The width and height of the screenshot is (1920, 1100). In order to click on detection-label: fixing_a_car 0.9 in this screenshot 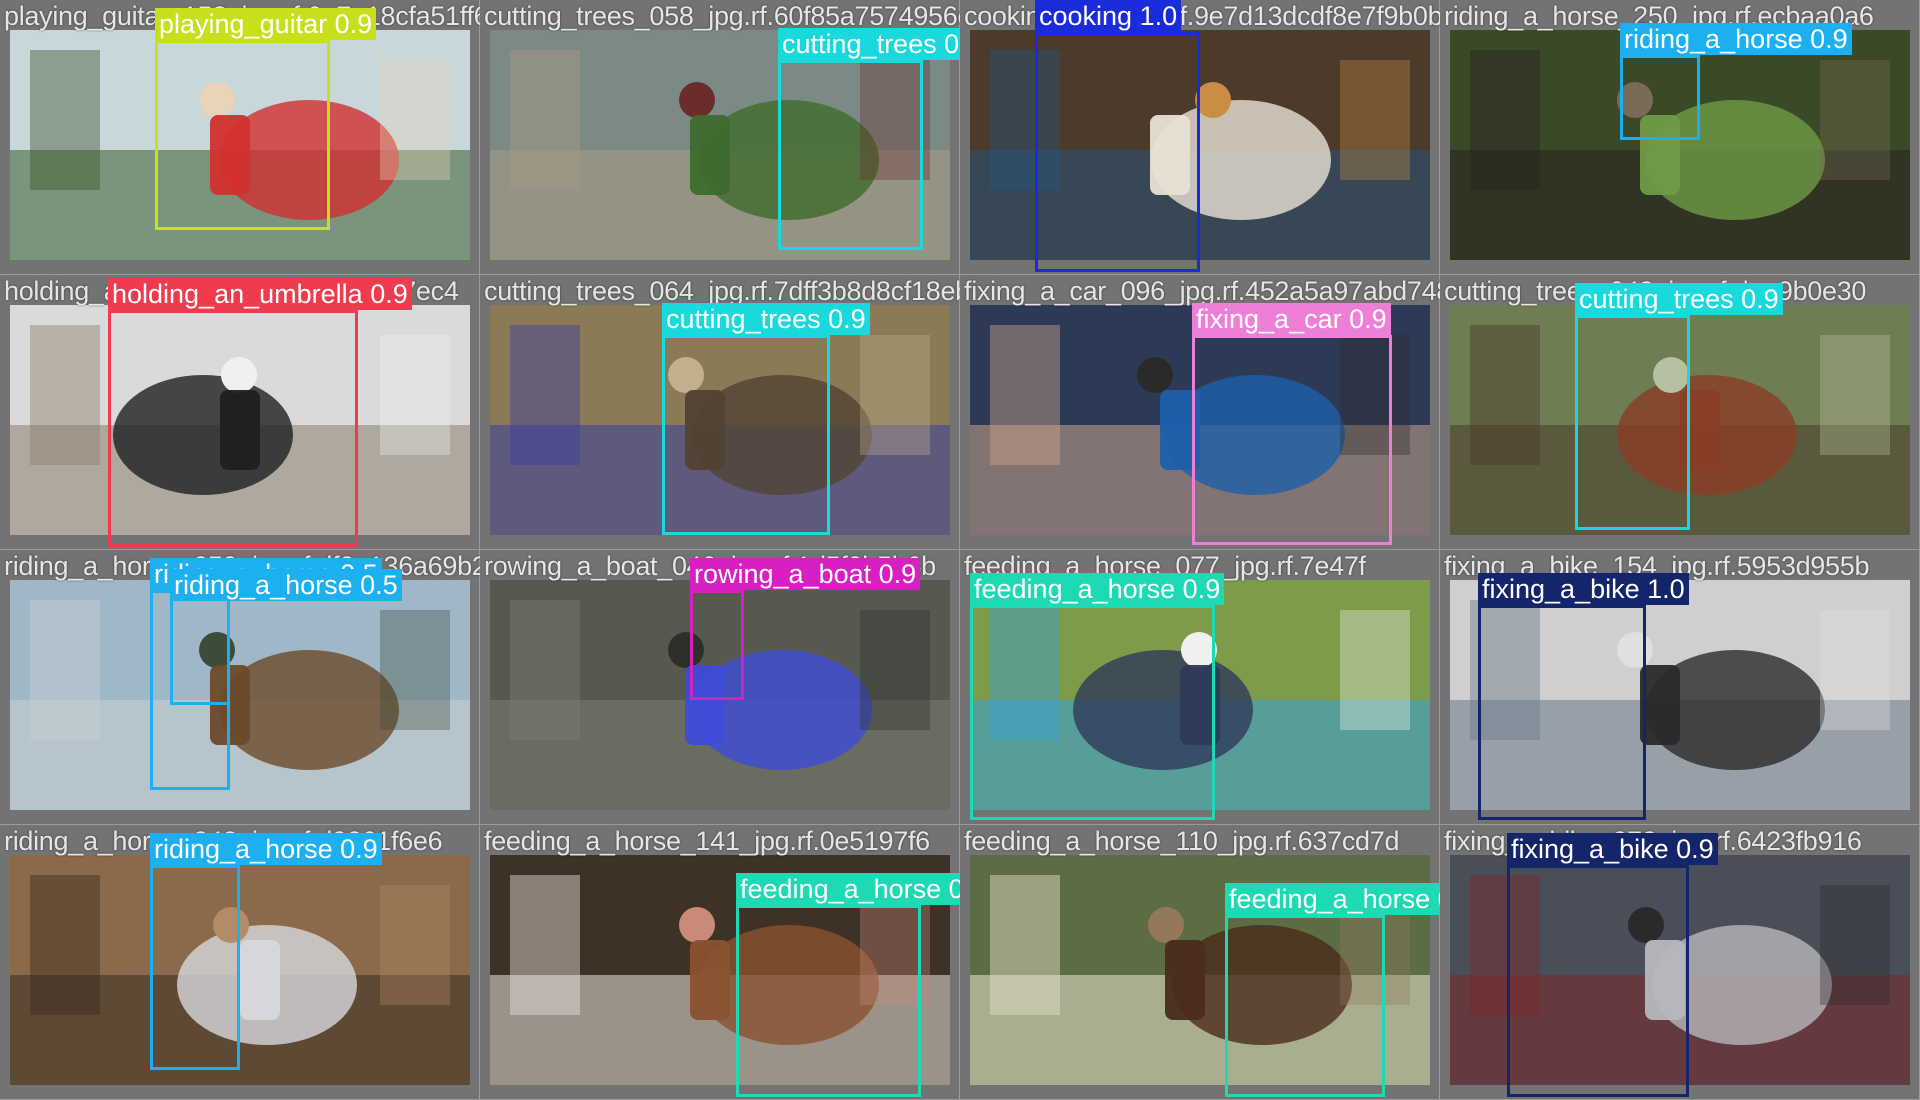, I will do `click(1291, 319)`.